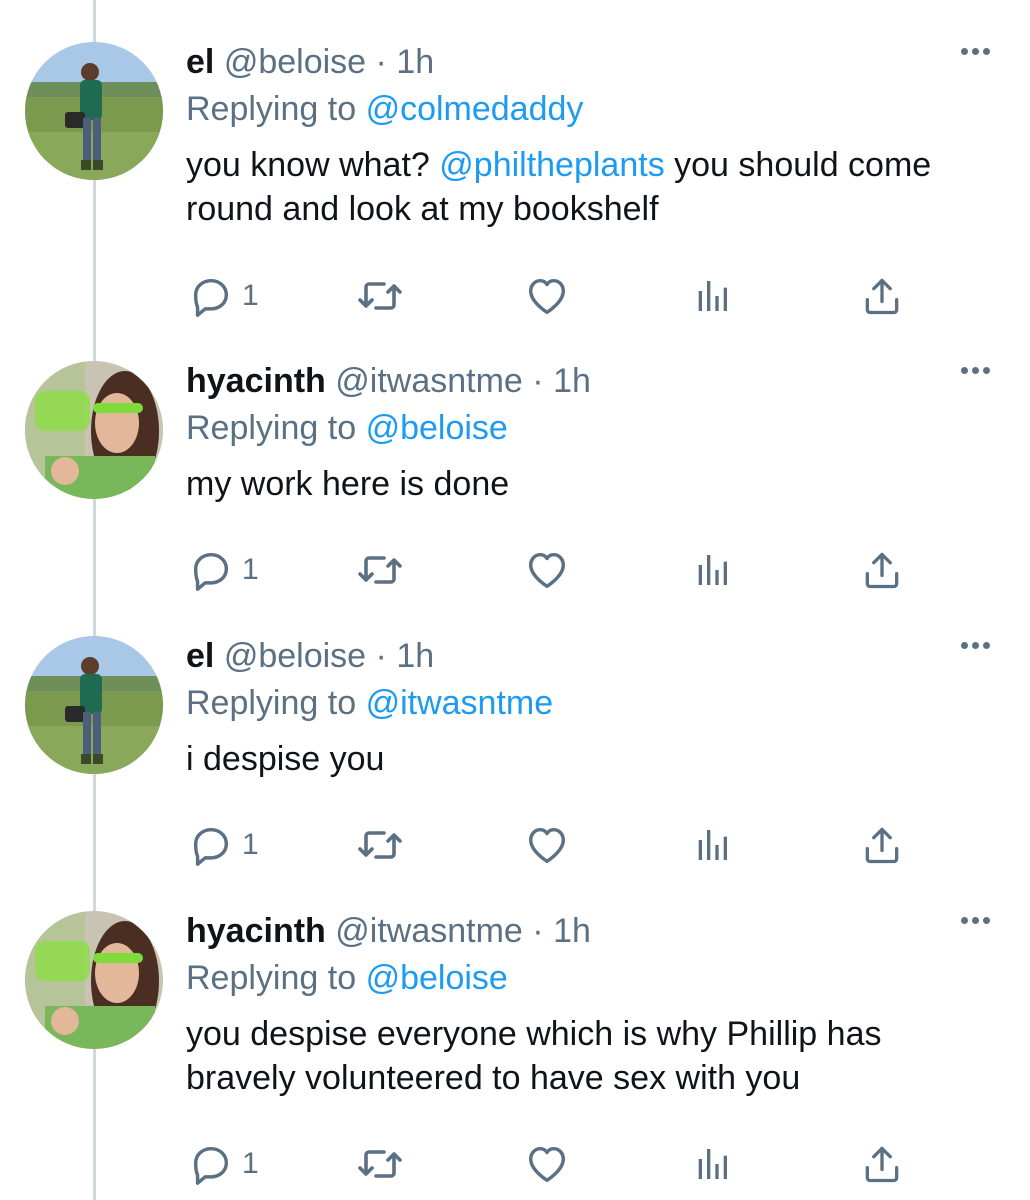  Describe the element at coordinates (588, 109) in the screenshot. I see `replying-to: Replying to @colmedaddy` at that location.